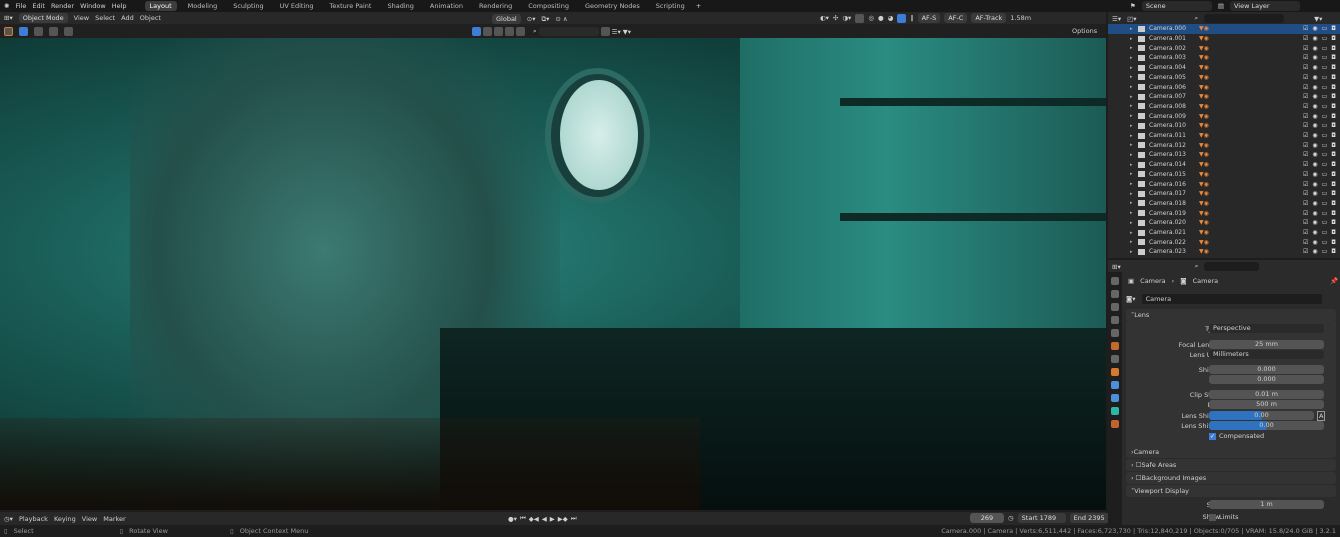  Describe the element at coordinates (512, 519) in the screenshot. I see `record-icon: ●▾` at that location.